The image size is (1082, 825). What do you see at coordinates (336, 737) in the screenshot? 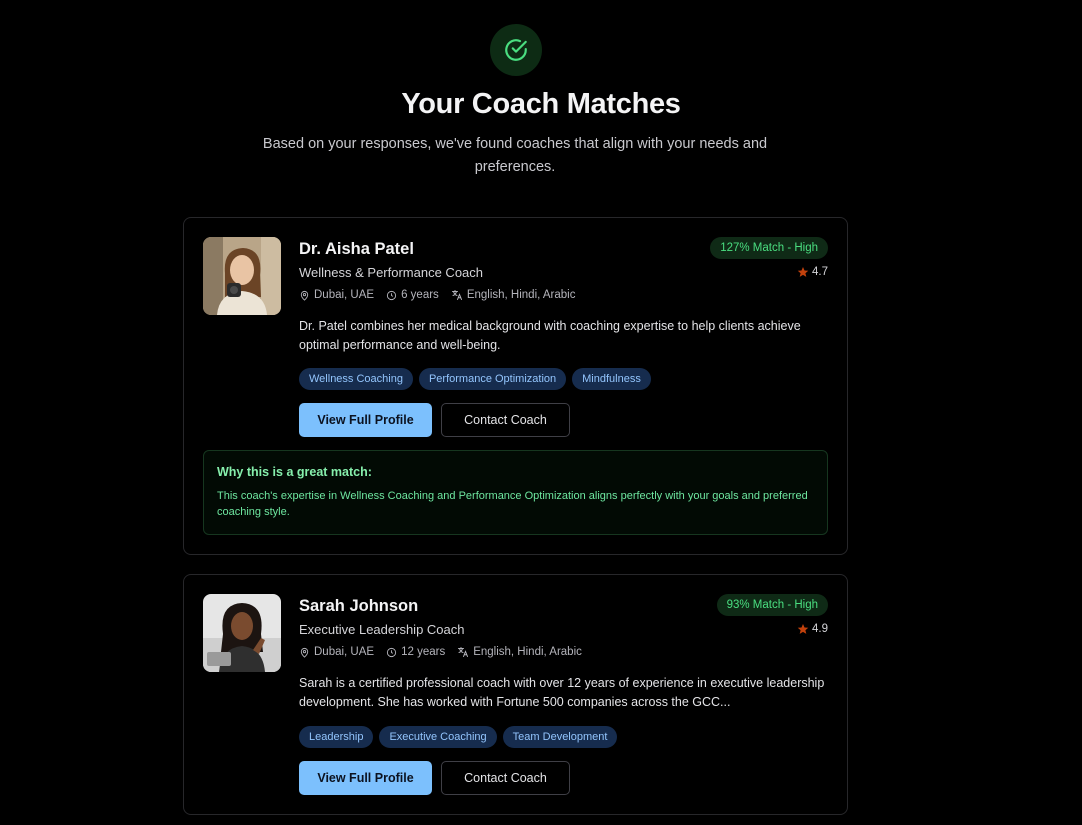
I see `tag: Leadership` at bounding box center [336, 737].